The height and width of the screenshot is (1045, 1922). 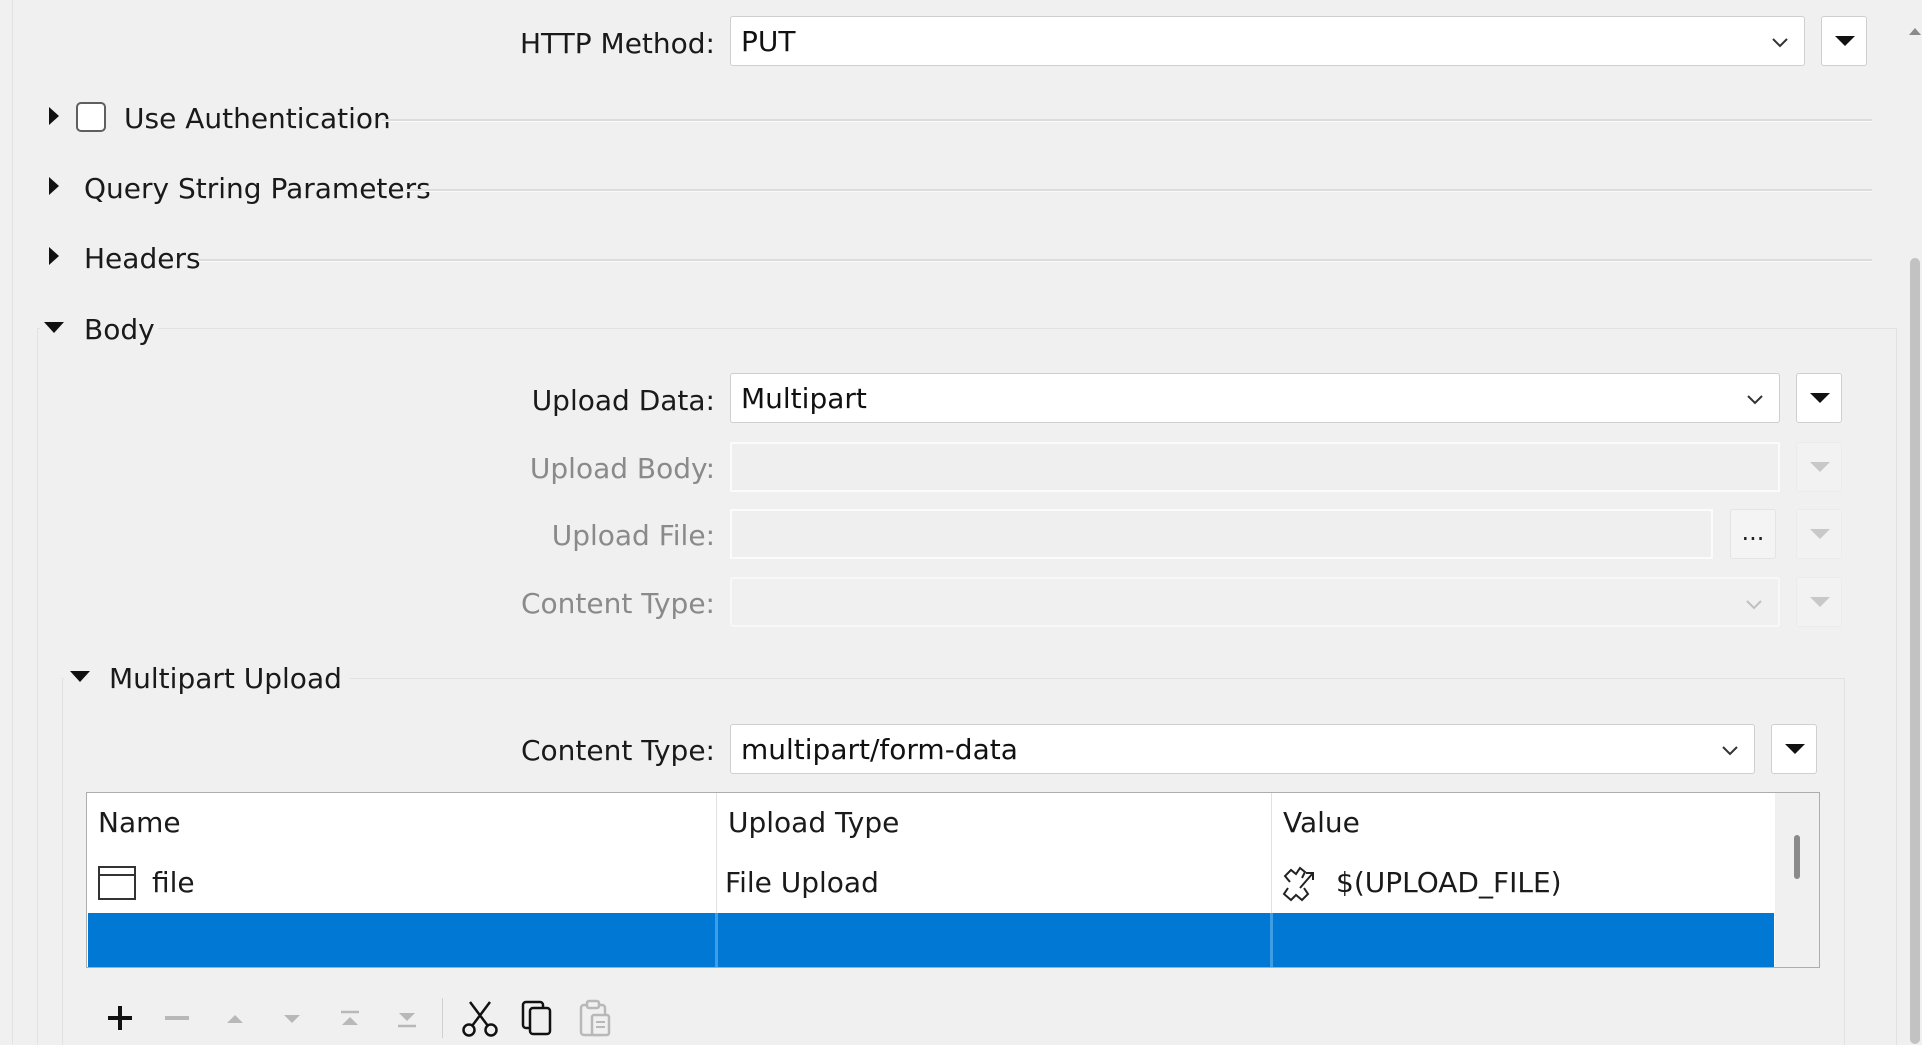 What do you see at coordinates (1819, 534) in the screenshot?
I see `upload-file-options-button` at bounding box center [1819, 534].